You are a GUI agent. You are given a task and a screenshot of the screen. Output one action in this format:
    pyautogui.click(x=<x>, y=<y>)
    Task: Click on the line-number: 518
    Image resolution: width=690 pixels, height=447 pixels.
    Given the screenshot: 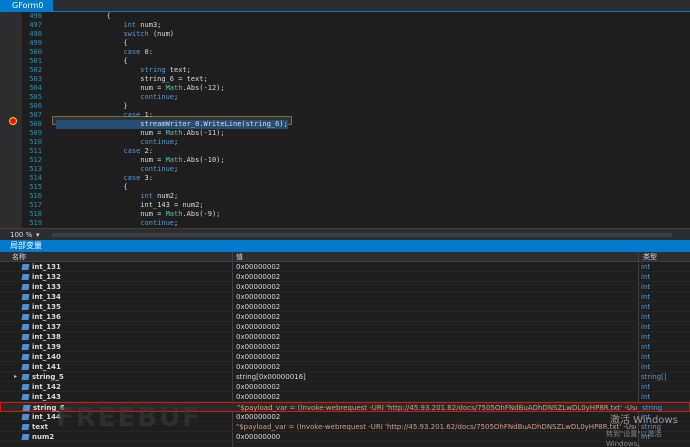 What is the action you would take?
    pyautogui.click(x=35, y=214)
    